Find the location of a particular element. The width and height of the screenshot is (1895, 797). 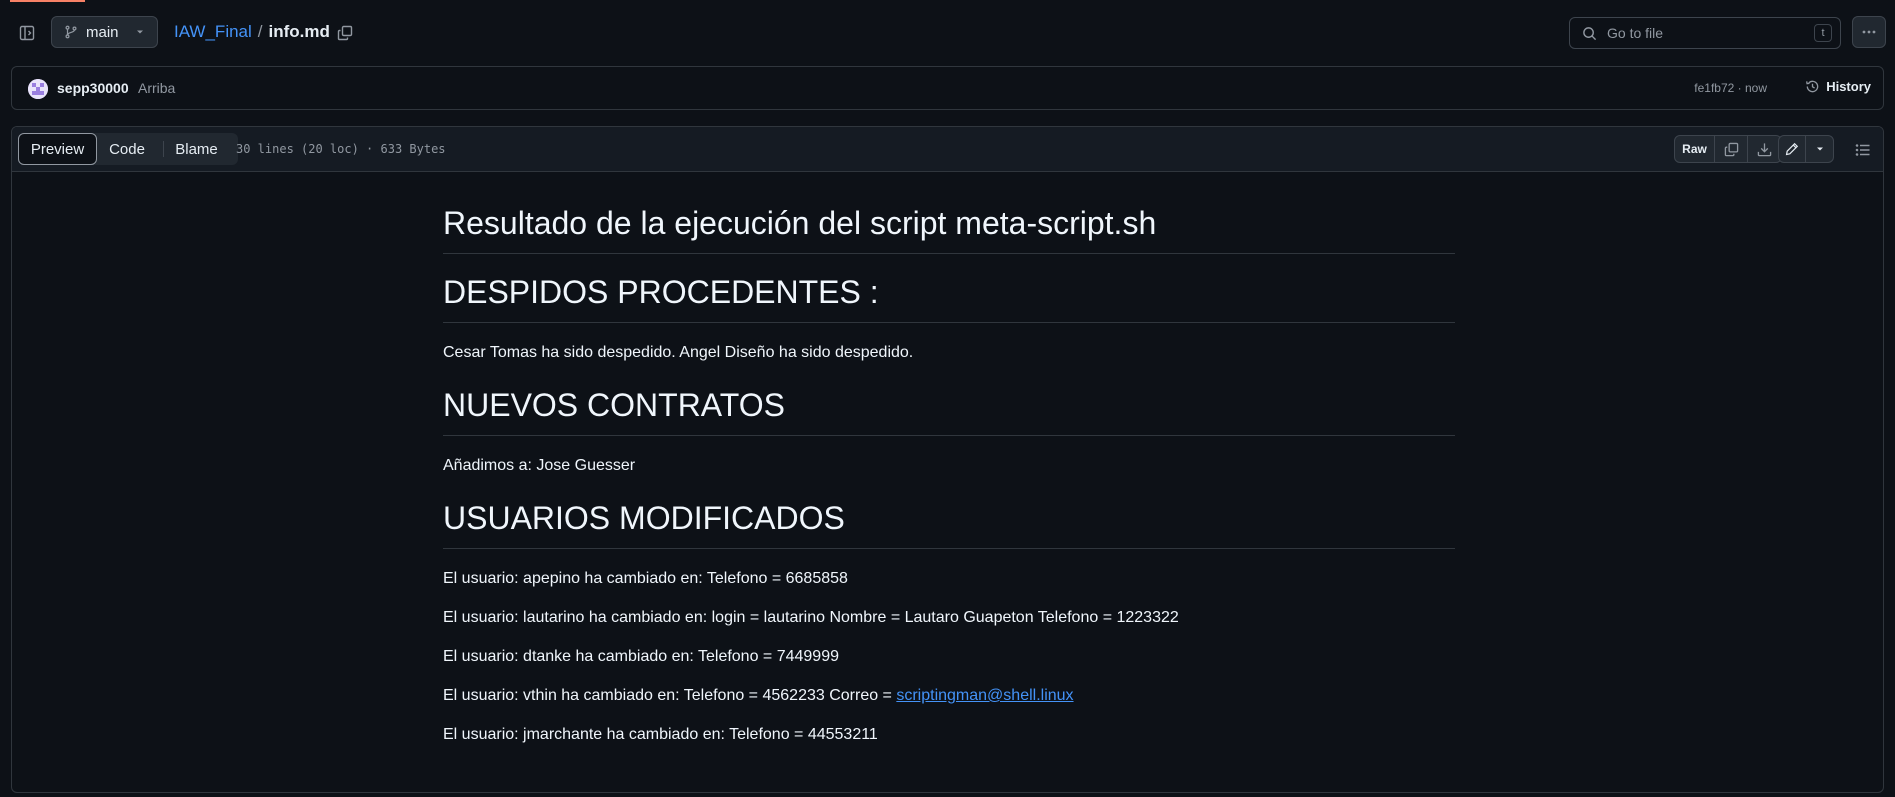

commit-message-link: Arriba is located at coordinates (156, 88).